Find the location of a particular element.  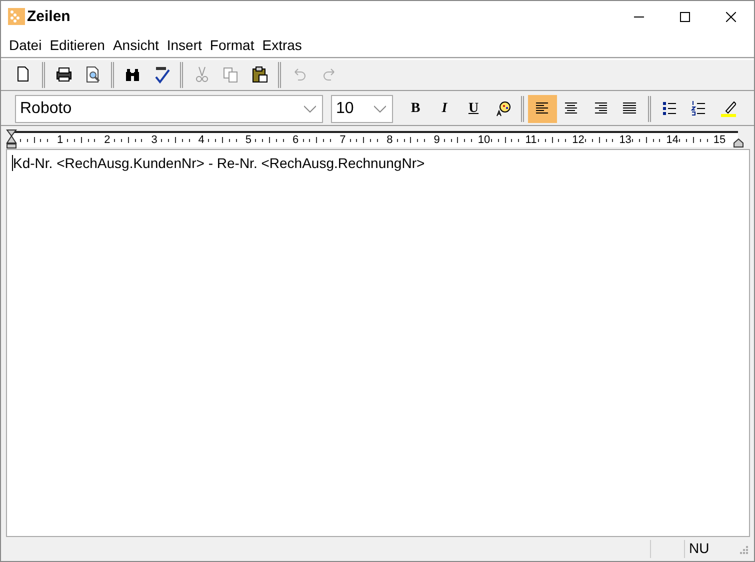

ruler-number: 10 is located at coordinates (484, 140).